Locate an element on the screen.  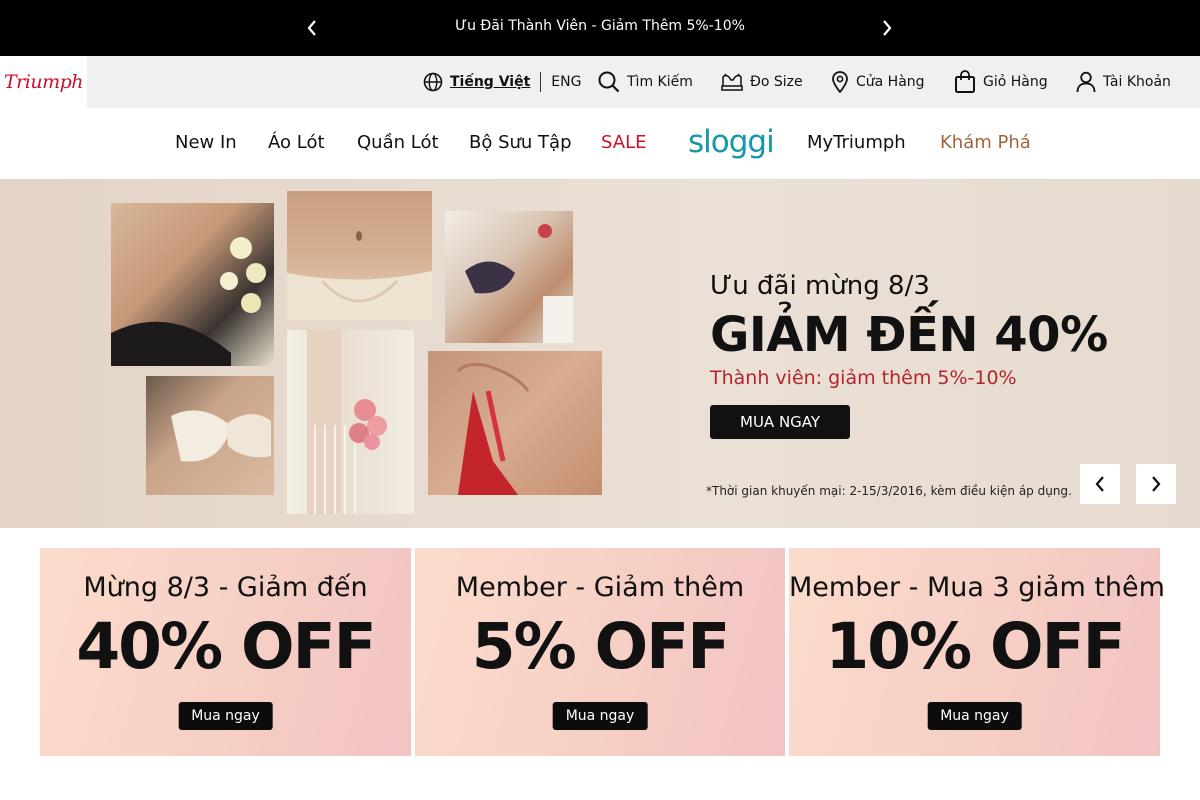
cart-label: Giỏ Hàng is located at coordinates (1015, 82).